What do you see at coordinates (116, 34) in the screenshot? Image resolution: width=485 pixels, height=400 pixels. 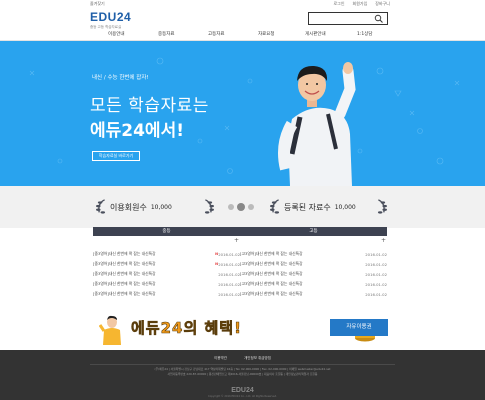 I see `nav-item-guide: 이용안내` at bounding box center [116, 34].